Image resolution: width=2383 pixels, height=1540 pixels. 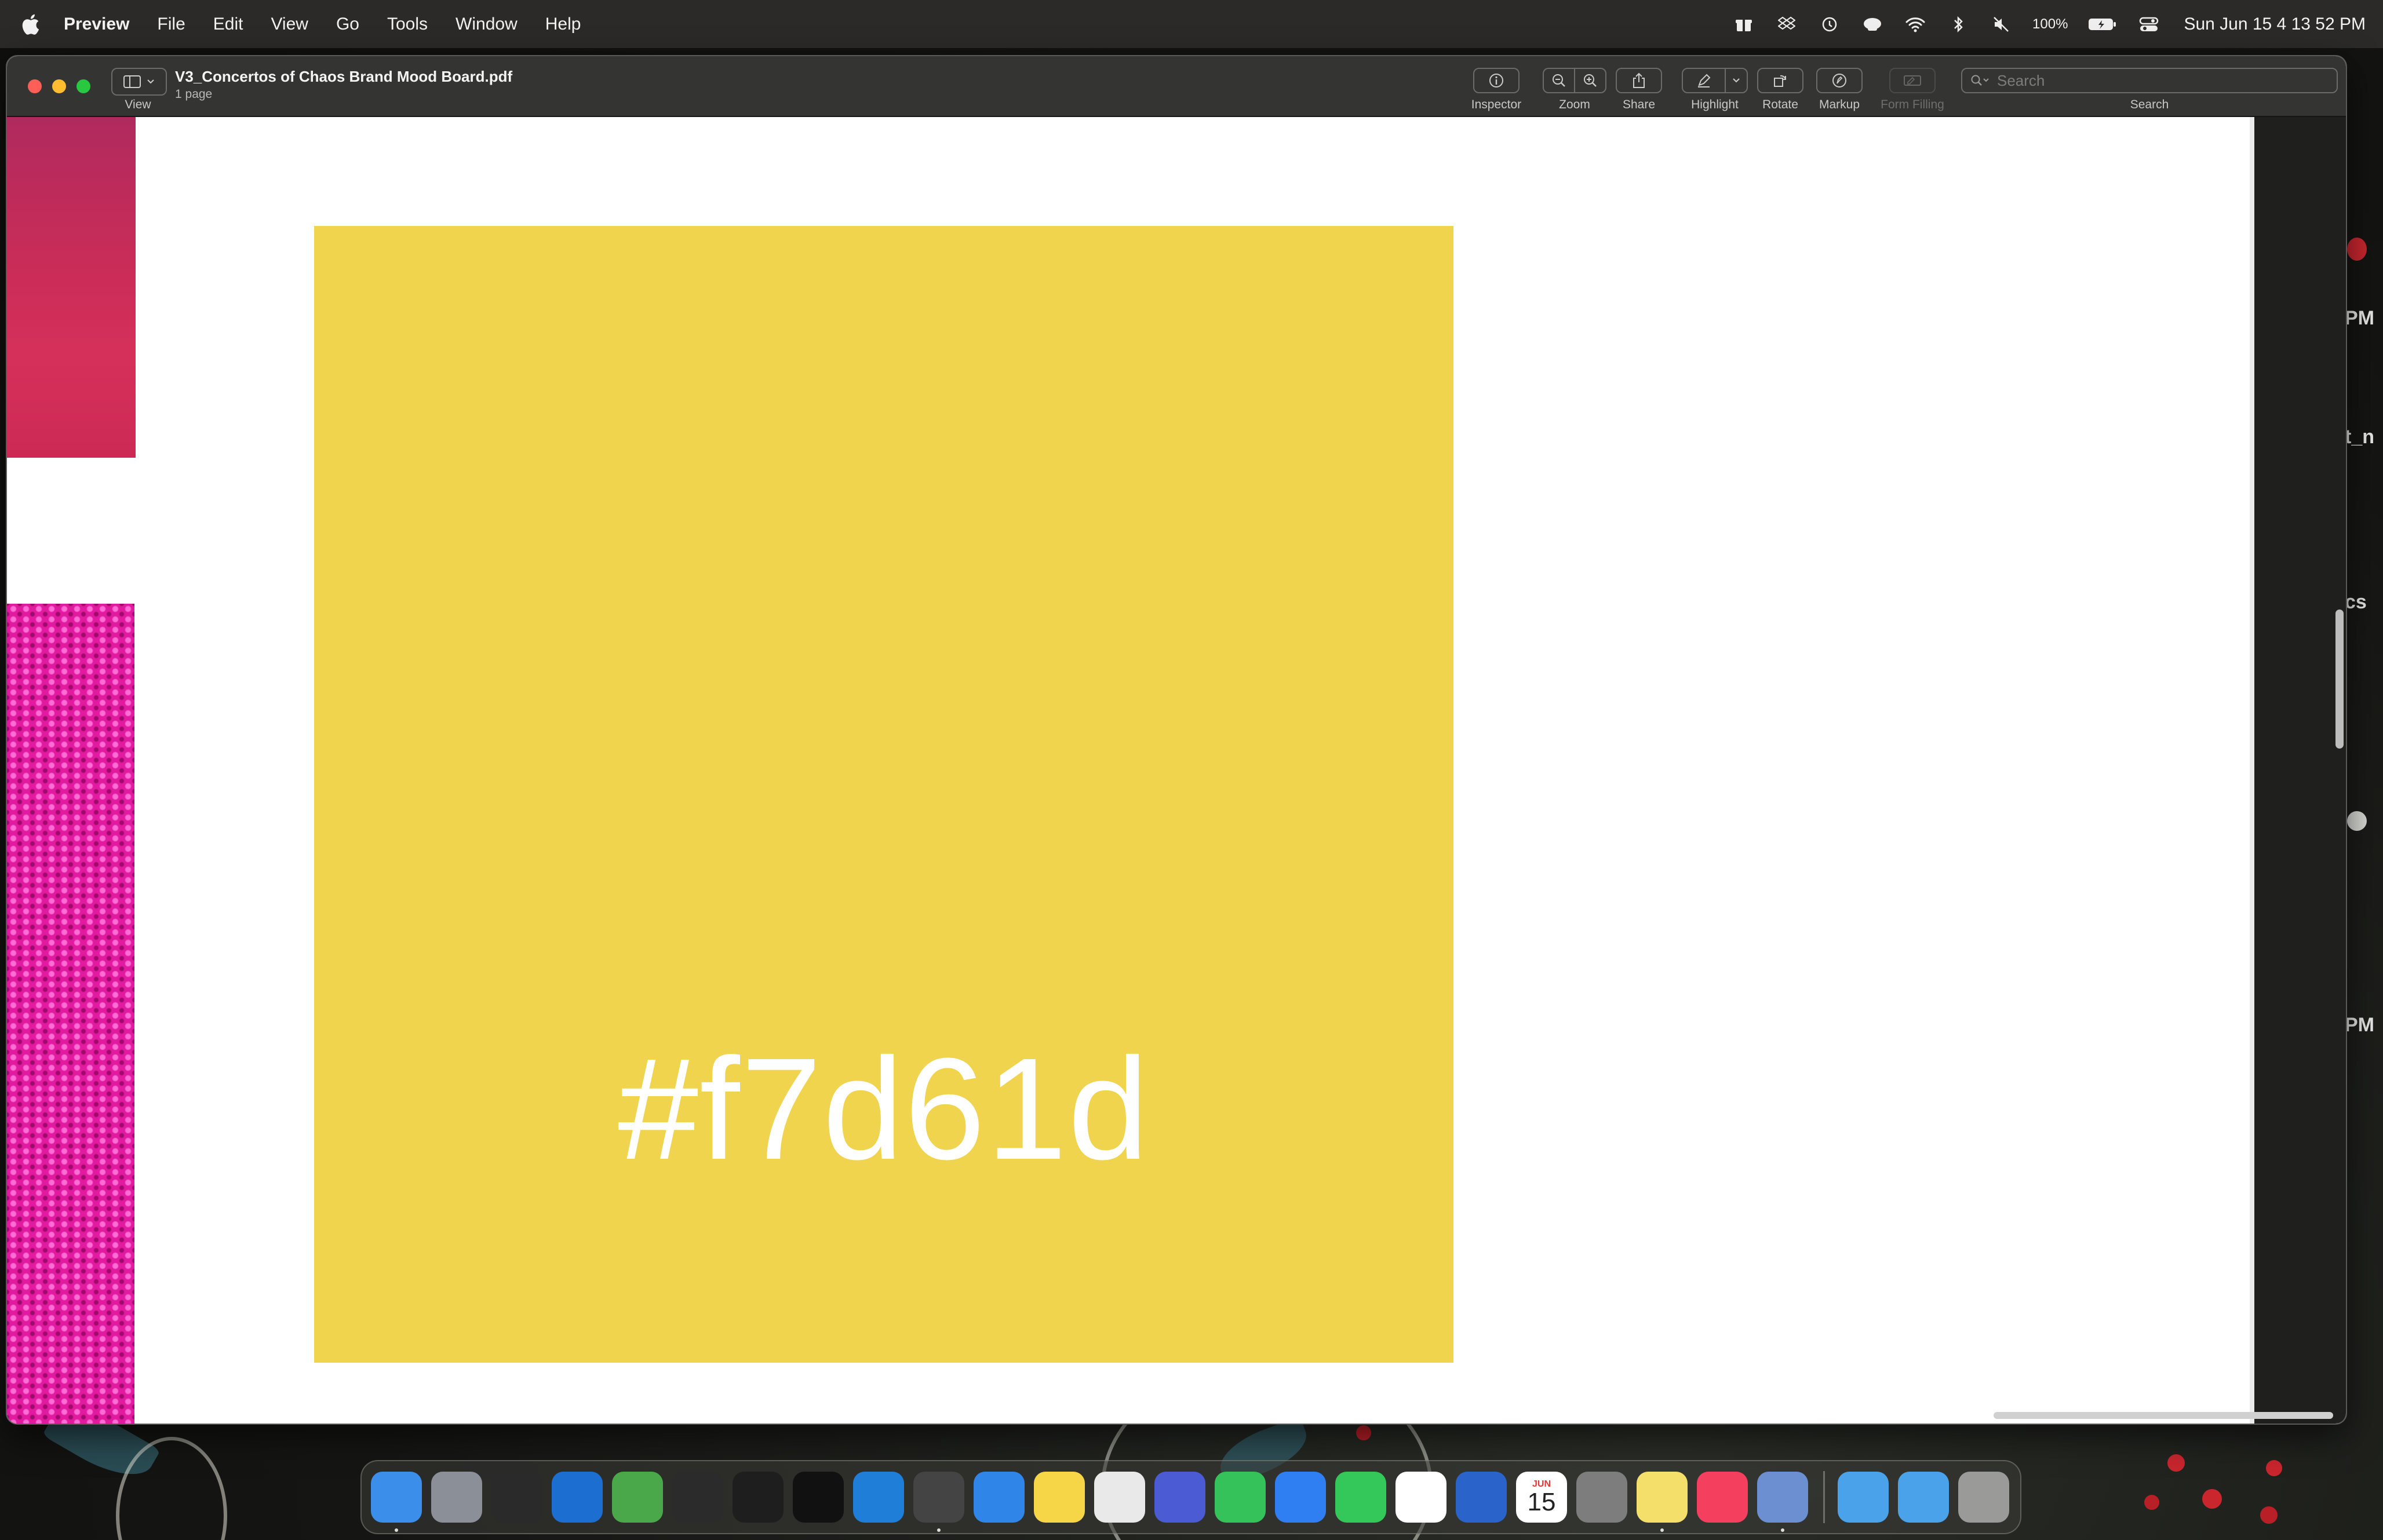 What do you see at coordinates (1542, 1497) in the screenshot?
I see `dock-calendar-icon: JUN 15` at bounding box center [1542, 1497].